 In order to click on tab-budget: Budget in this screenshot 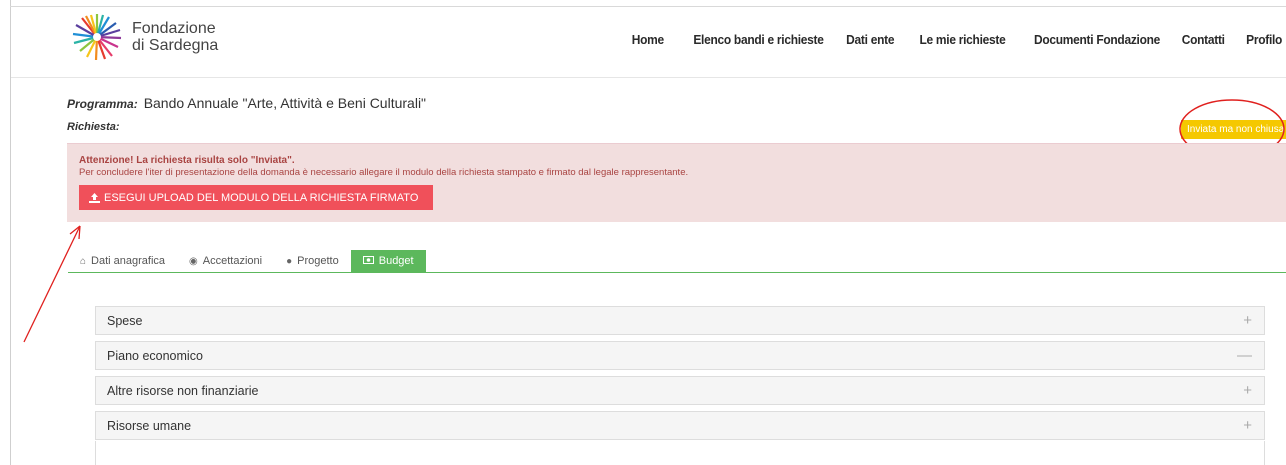, I will do `click(388, 261)`.